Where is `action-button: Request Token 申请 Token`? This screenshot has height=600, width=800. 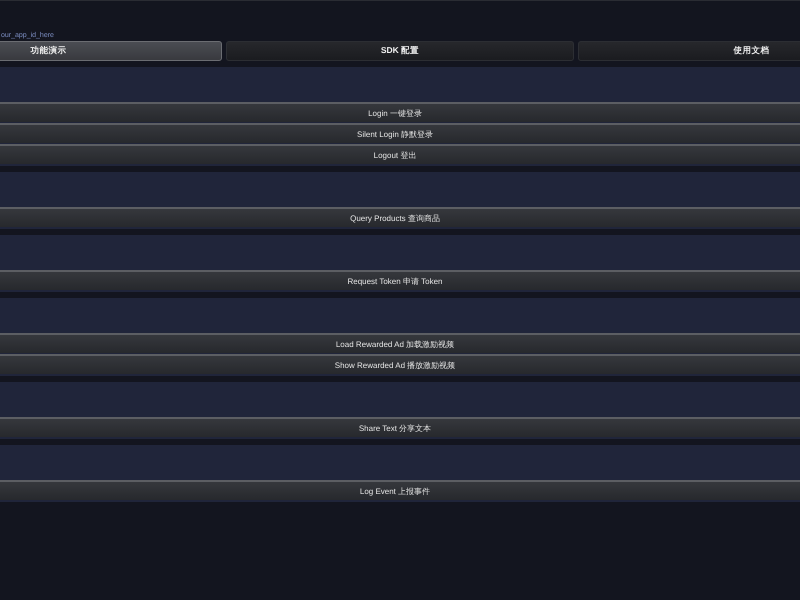
action-button: Request Token 申请 Token is located at coordinates (400, 280).